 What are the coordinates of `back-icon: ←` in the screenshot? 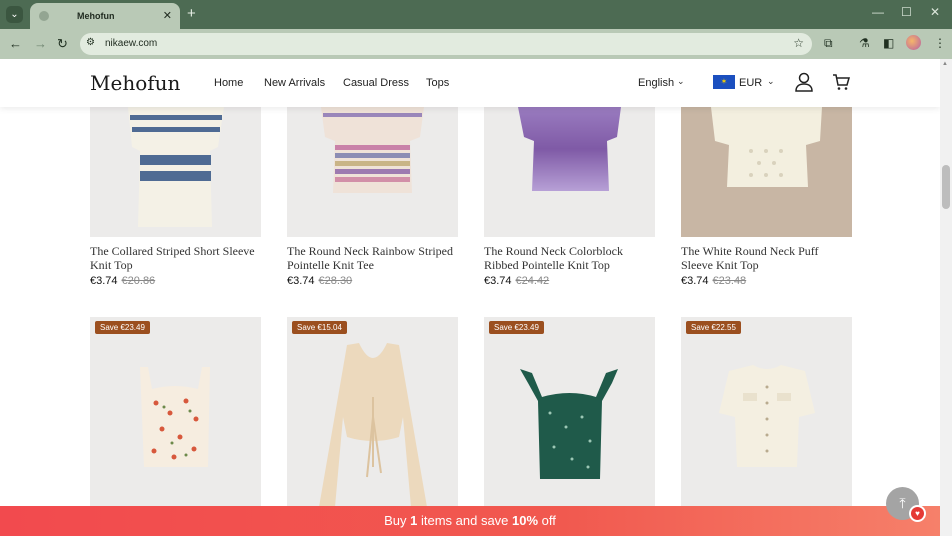 It's located at (15, 43).